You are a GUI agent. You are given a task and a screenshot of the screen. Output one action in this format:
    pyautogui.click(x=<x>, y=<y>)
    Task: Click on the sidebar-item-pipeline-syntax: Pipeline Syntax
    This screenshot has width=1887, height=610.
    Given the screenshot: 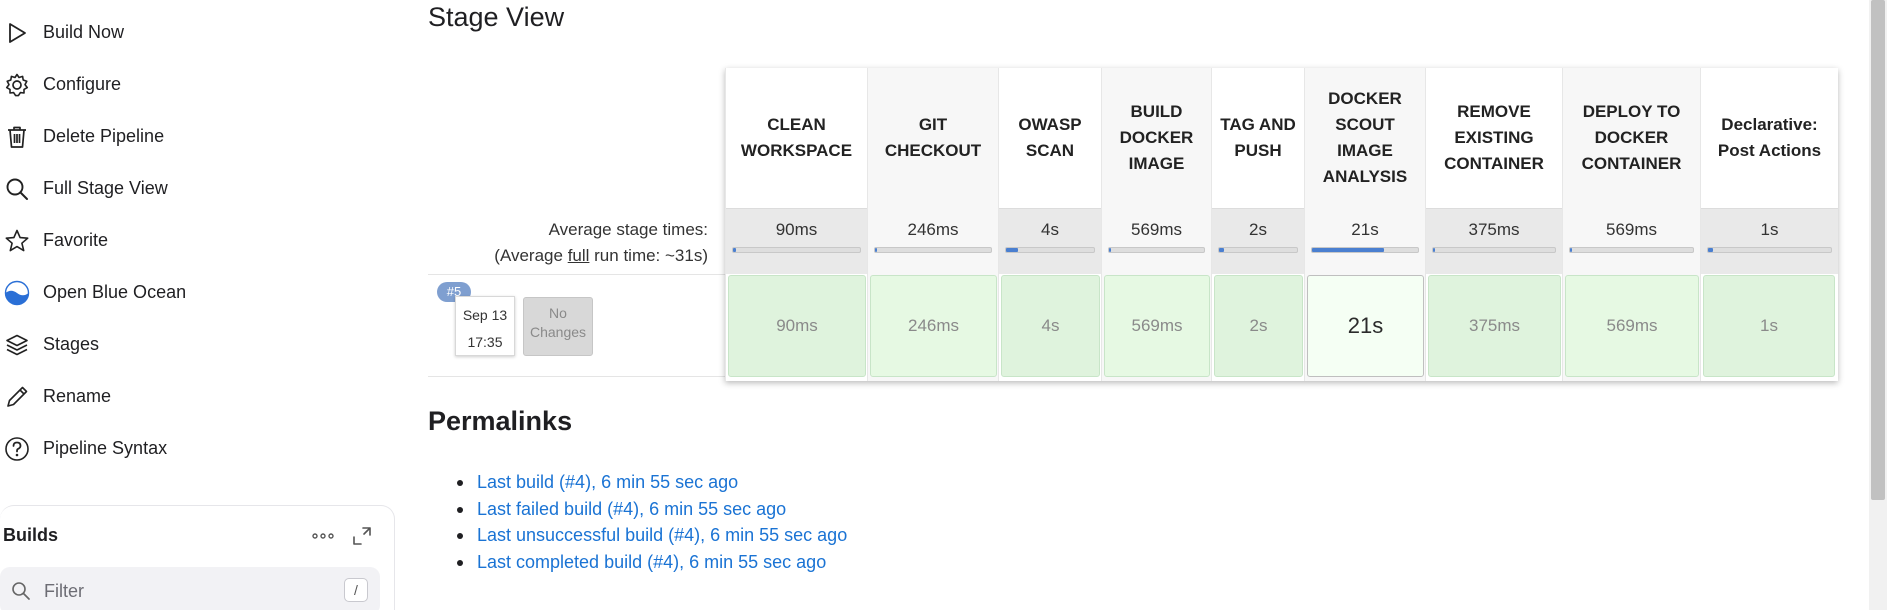 What is the action you would take?
    pyautogui.click(x=190, y=448)
    